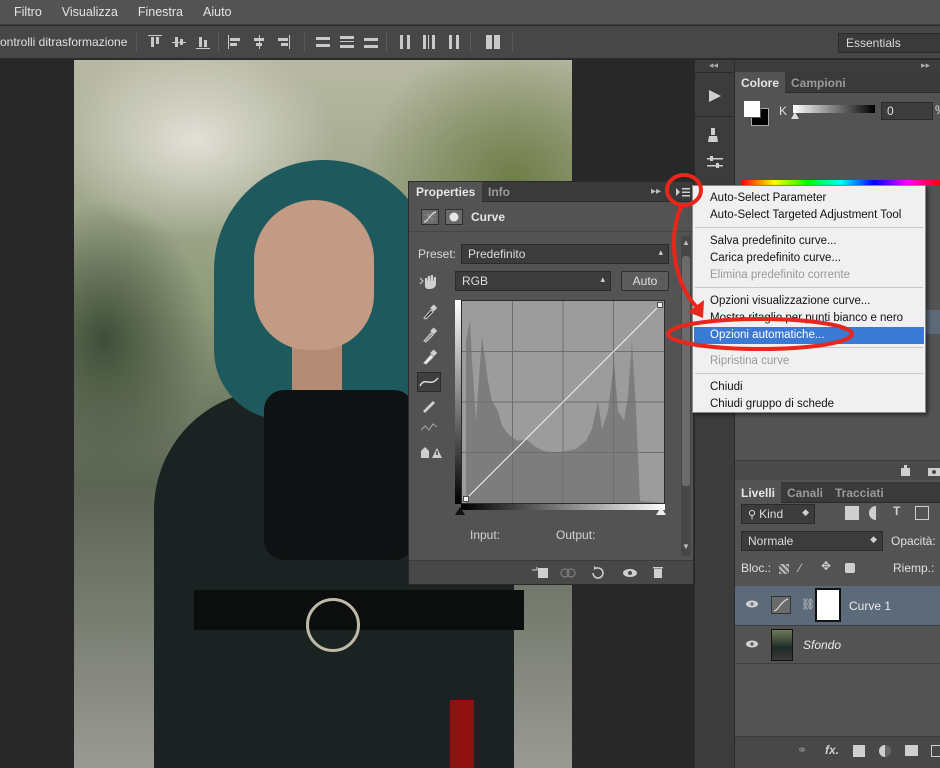 The height and width of the screenshot is (768, 940). What do you see at coordinates (795, 115) in the screenshot?
I see `k-slider-handle` at bounding box center [795, 115].